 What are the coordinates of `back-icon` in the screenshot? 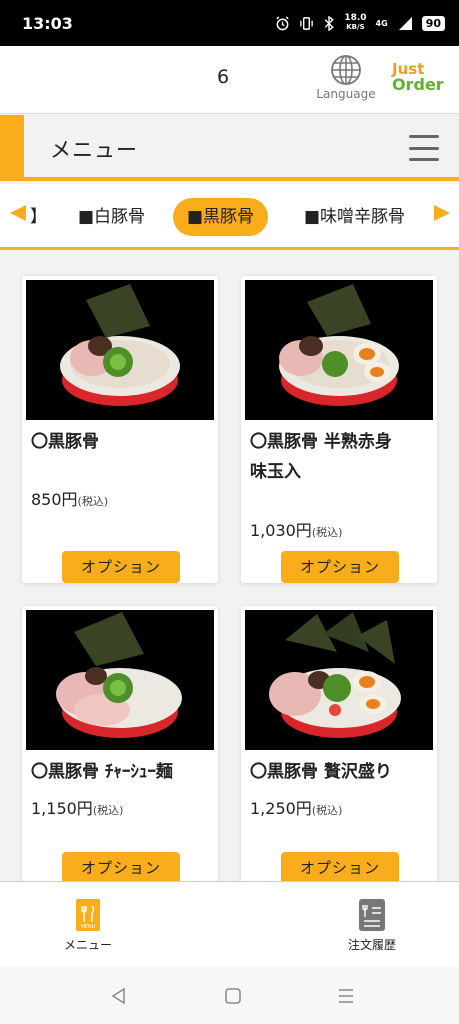 It's located at (119, 996).